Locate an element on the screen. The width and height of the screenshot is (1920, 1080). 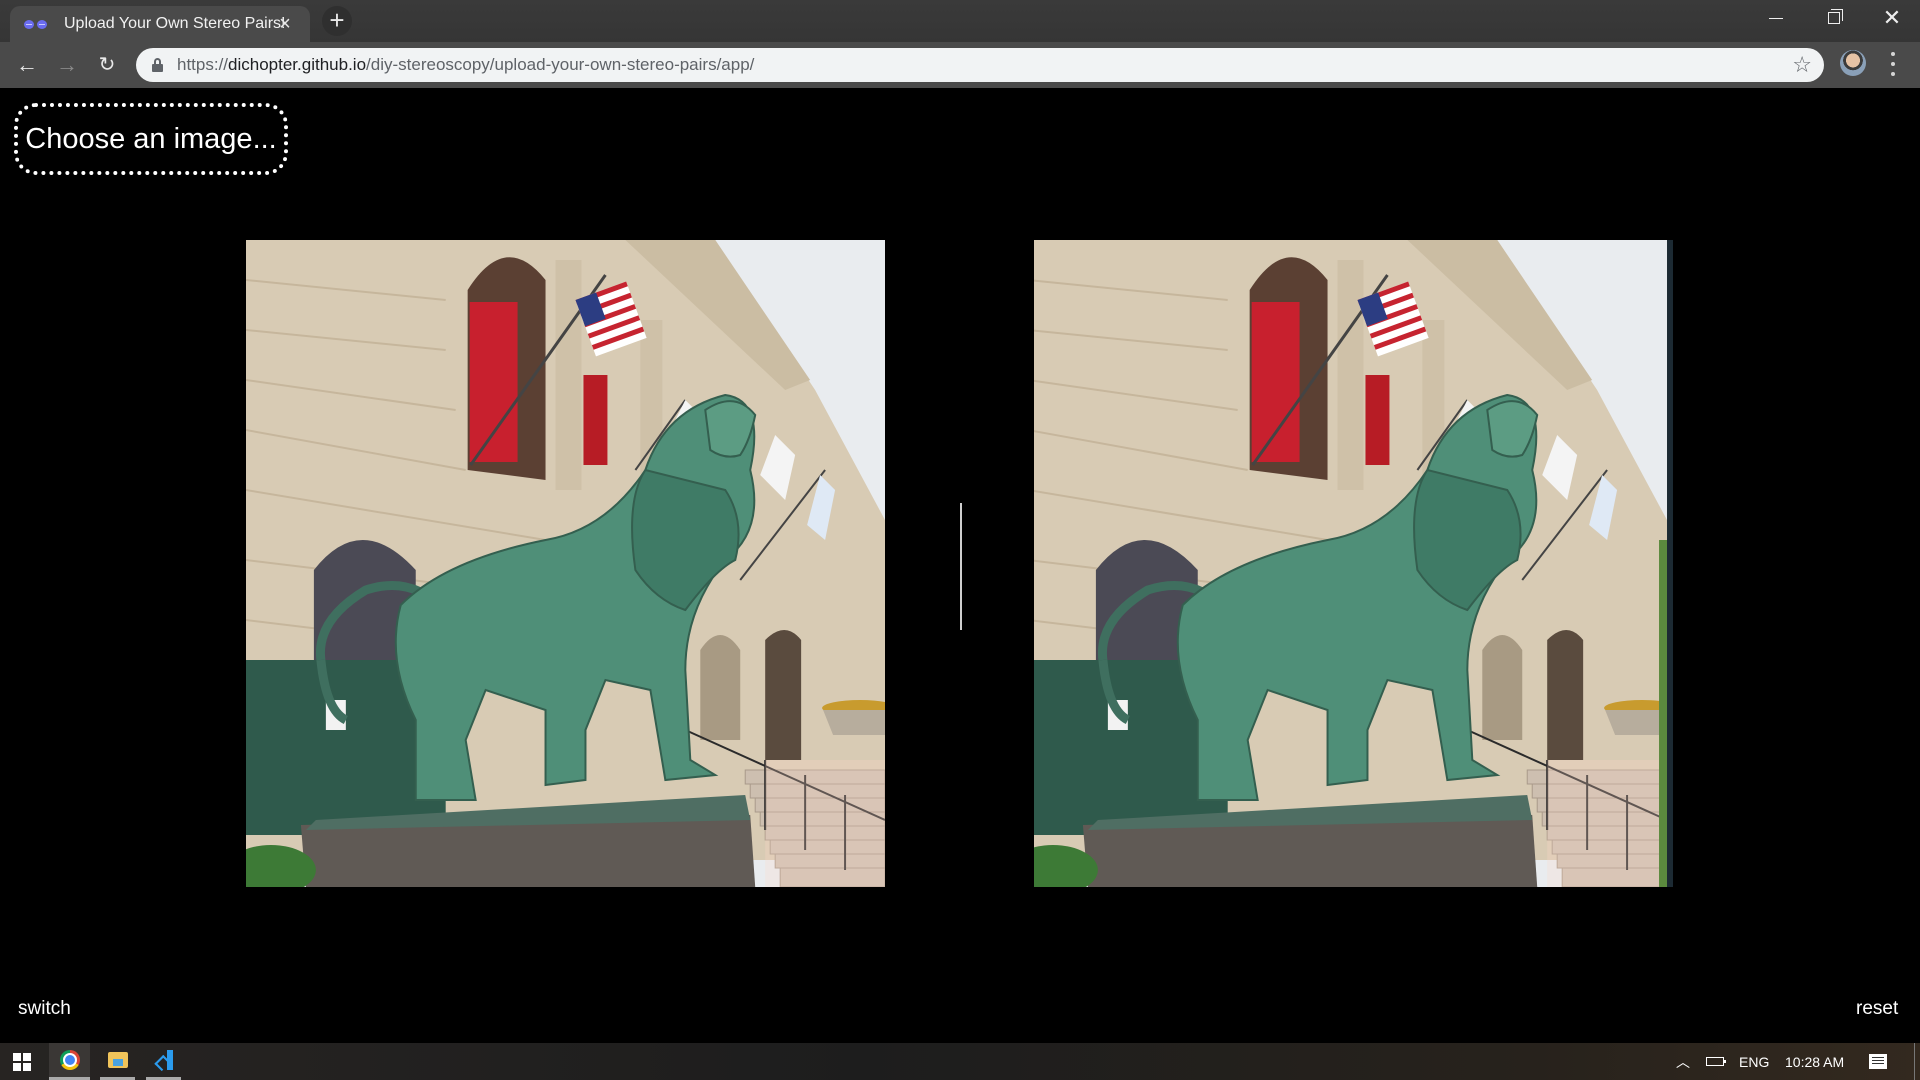
center-divider is located at coordinates (961, 566).